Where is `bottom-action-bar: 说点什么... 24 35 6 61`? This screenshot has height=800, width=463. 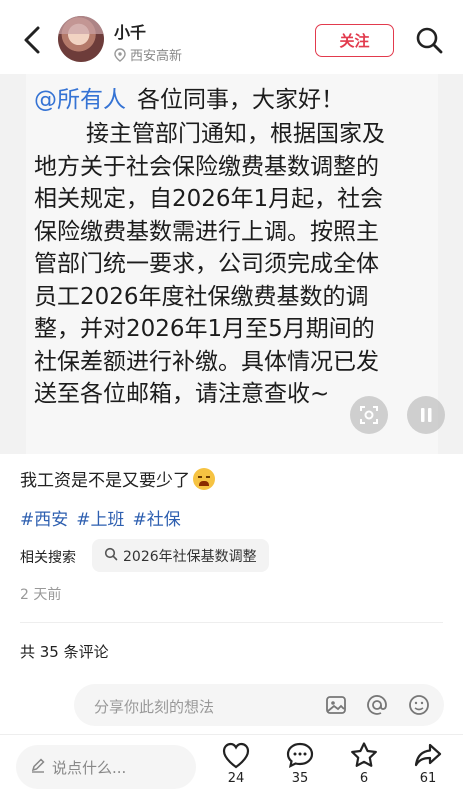 bottom-action-bar: 说点什么... 24 35 6 61 is located at coordinates (231, 767).